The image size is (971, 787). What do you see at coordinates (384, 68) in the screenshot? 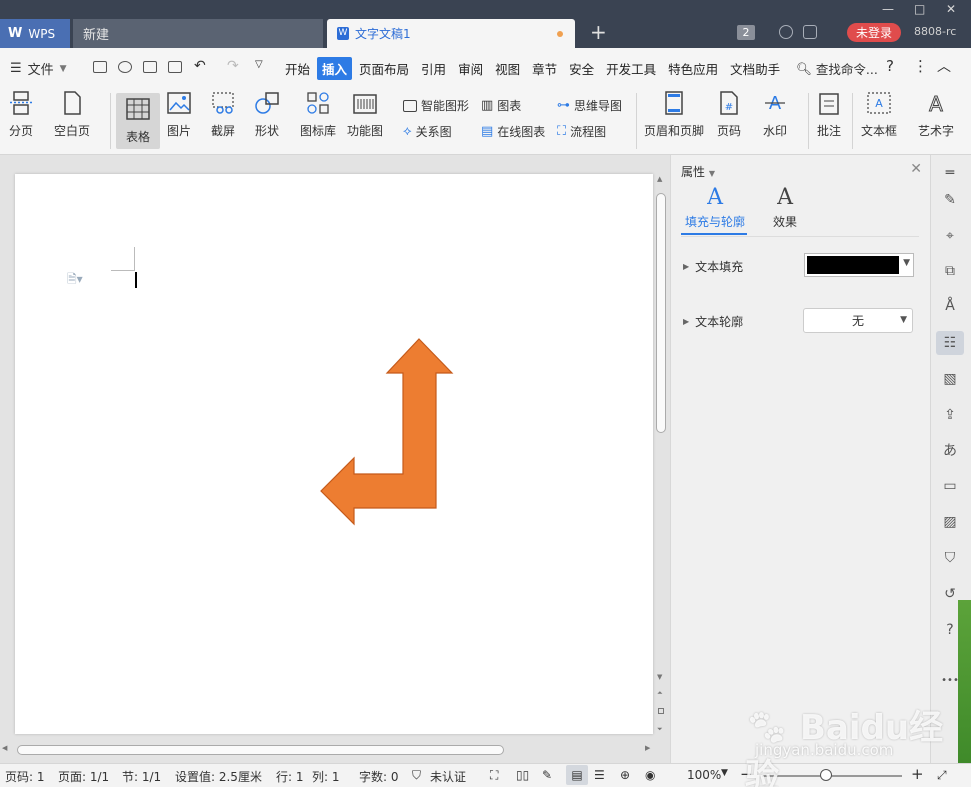
I see `tab-page-layout: 页面布局` at bounding box center [384, 68].